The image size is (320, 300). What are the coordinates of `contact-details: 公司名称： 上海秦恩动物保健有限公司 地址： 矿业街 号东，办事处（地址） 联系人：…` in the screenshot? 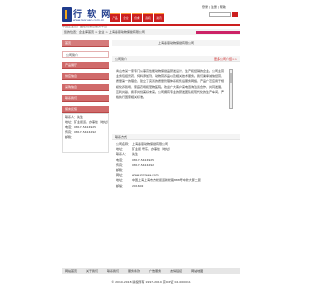 It's located at (176, 165).